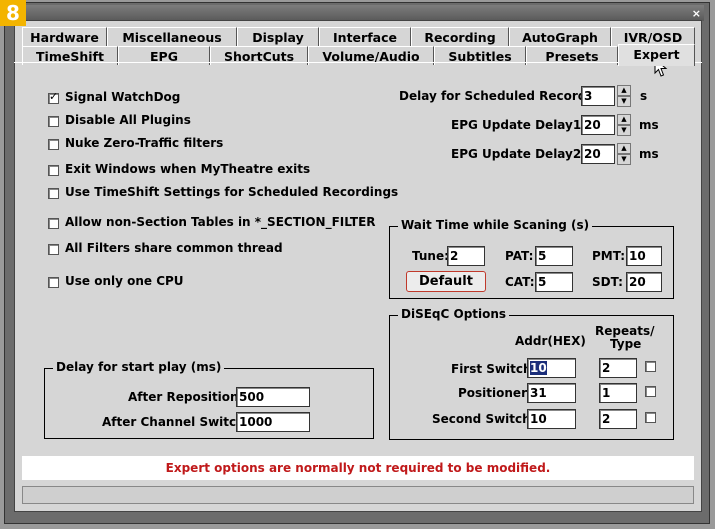 Image resolution: width=715 pixels, height=529 pixels. Describe the element at coordinates (172, 36) in the screenshot. I see `tab-miscellaneous: Miscellaneous` at that location.